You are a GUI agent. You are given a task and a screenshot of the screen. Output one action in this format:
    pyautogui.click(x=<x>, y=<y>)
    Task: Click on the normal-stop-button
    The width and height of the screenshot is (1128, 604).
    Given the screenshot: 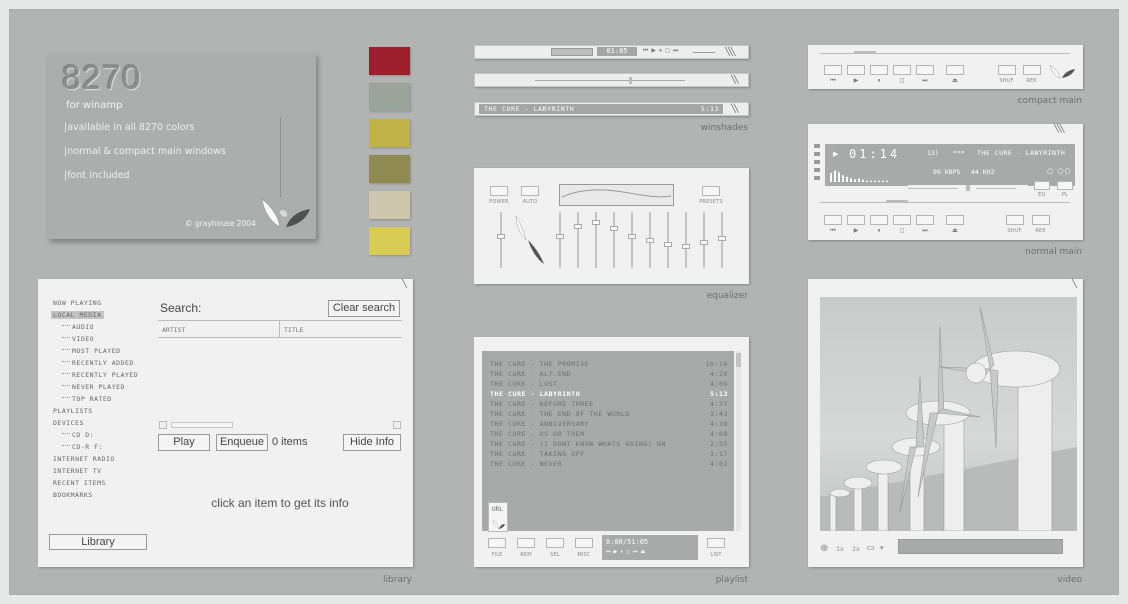 What is the action you would take?
    pyautogui.click(x=902, y=220)
    